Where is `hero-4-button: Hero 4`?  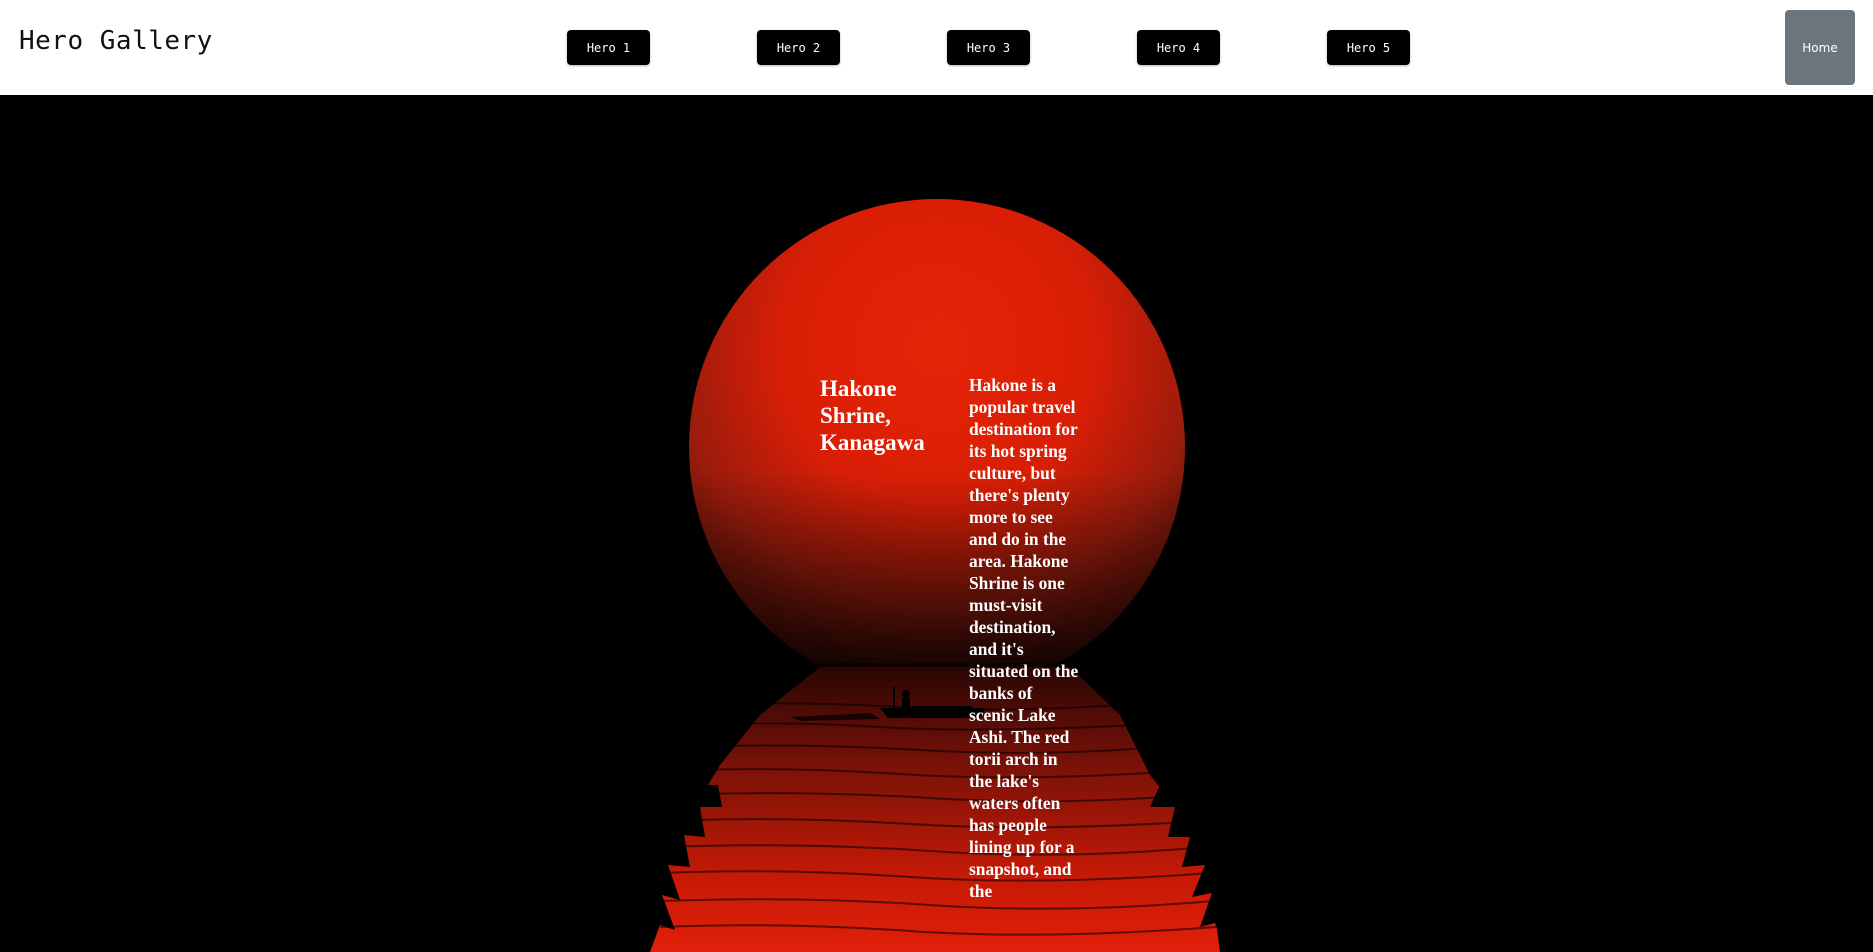 hero-4-button: Hero 4 is located at coordinates (1178, 47).